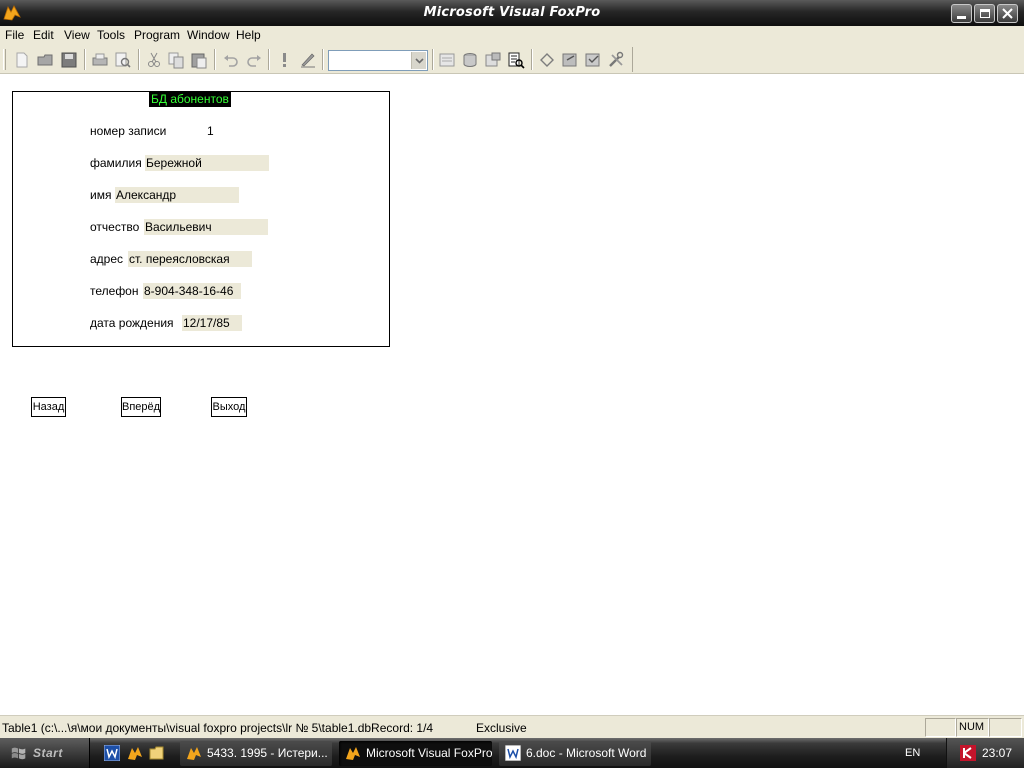 This screenshot has width=1024, height=768. Describe the element at coordinates (308, 60) in the screenshot. I see `modify-form-icon` at that location.